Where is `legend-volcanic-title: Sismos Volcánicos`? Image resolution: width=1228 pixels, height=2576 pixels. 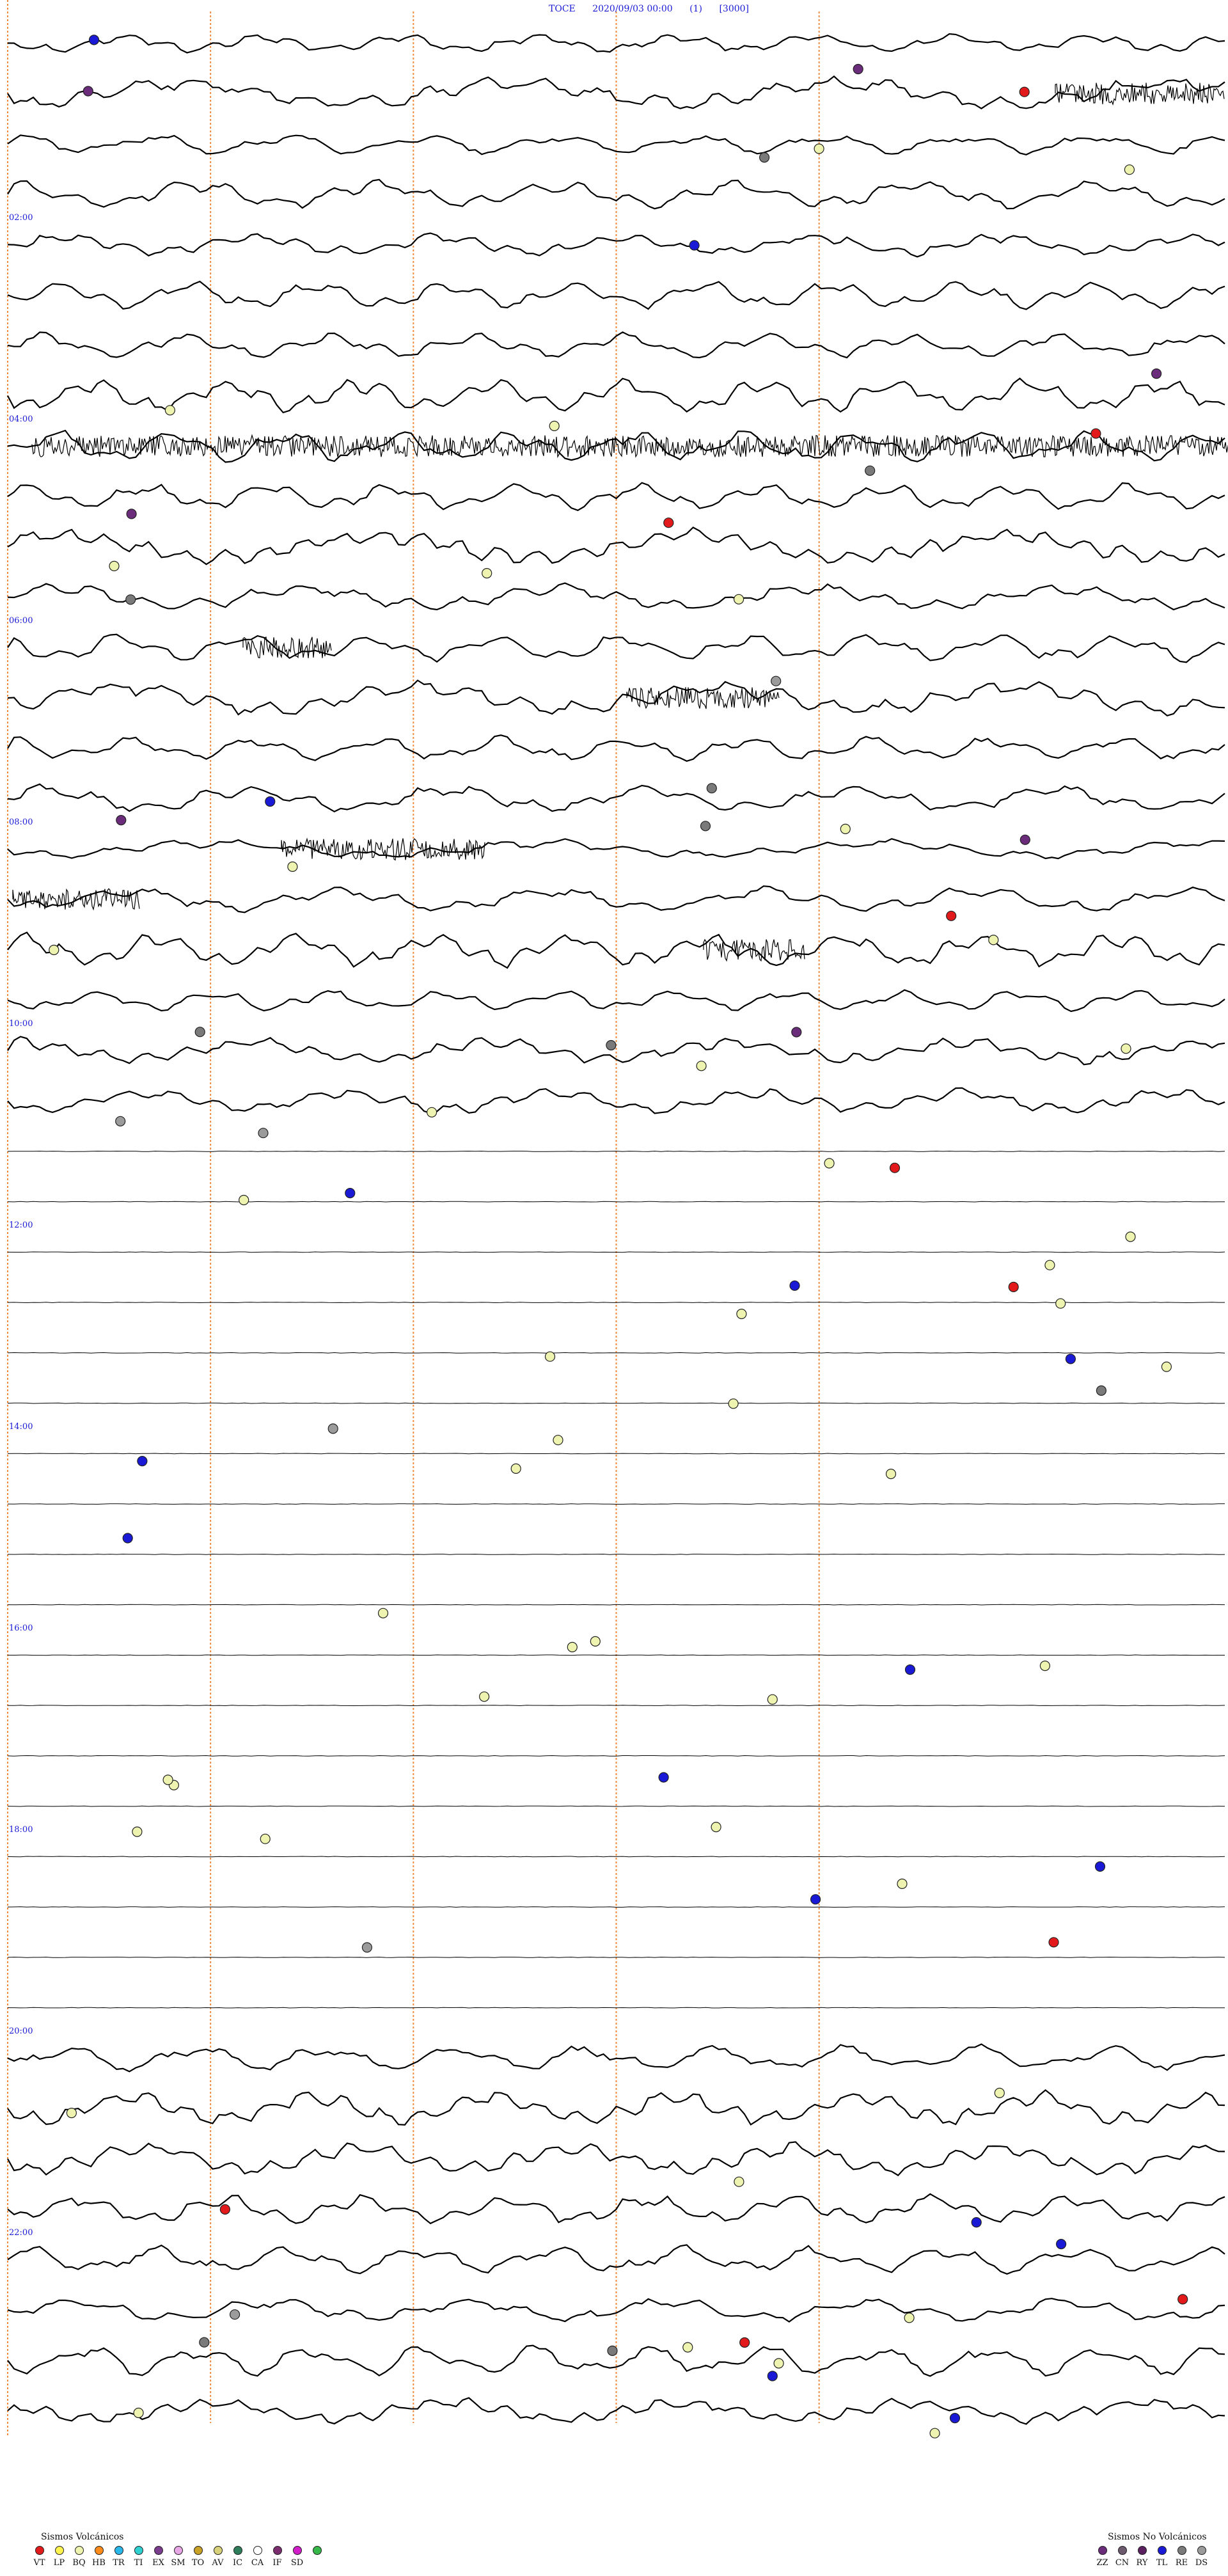 legend-volcanic-title: Sismos Volcánicos is located at coordinates (82, 2537).